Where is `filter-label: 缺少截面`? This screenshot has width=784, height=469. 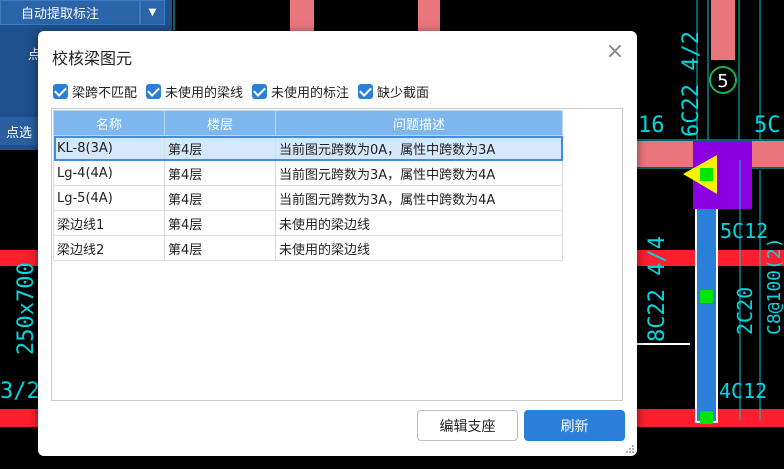
filter-label: 缺少截面 is located at coordinates (403, 93).